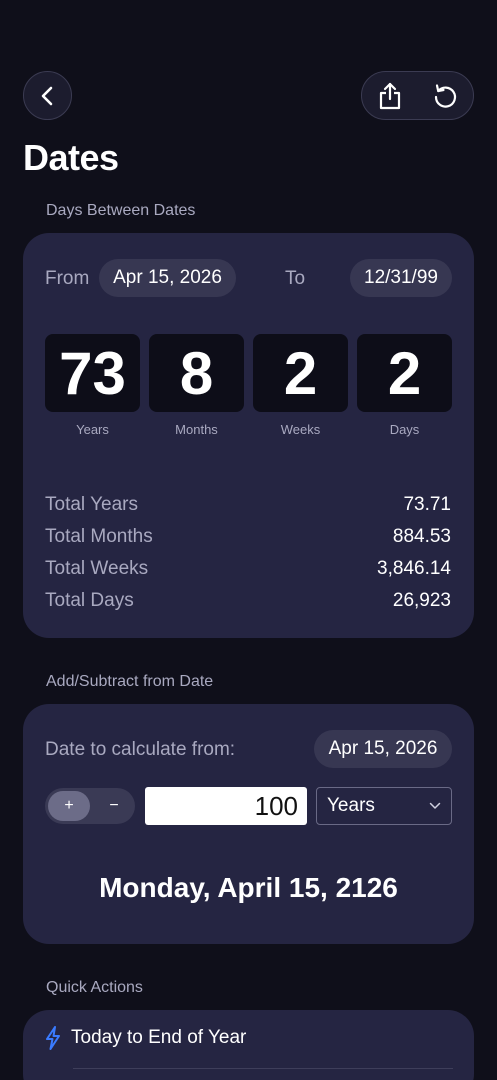 Image resolution: width=497 pixels, height=1080 pixels. What do you see at coordinates (295, 278) in the screenshot?
I see `to-label: To` at bounding box center [295, 278].